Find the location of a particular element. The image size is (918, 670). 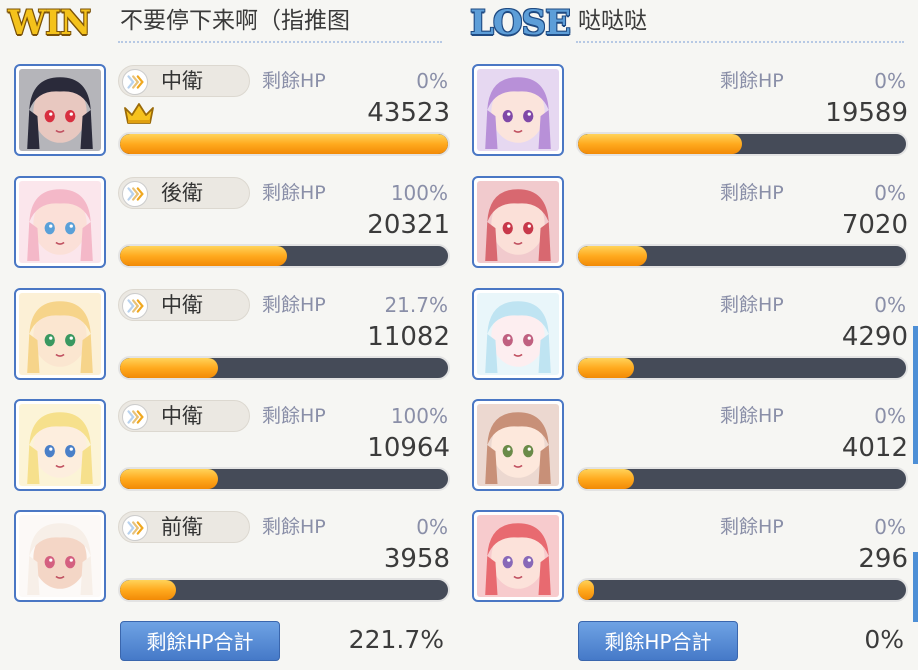

remaining-hp-value: 21.7% is located at coordinates (416, 305).